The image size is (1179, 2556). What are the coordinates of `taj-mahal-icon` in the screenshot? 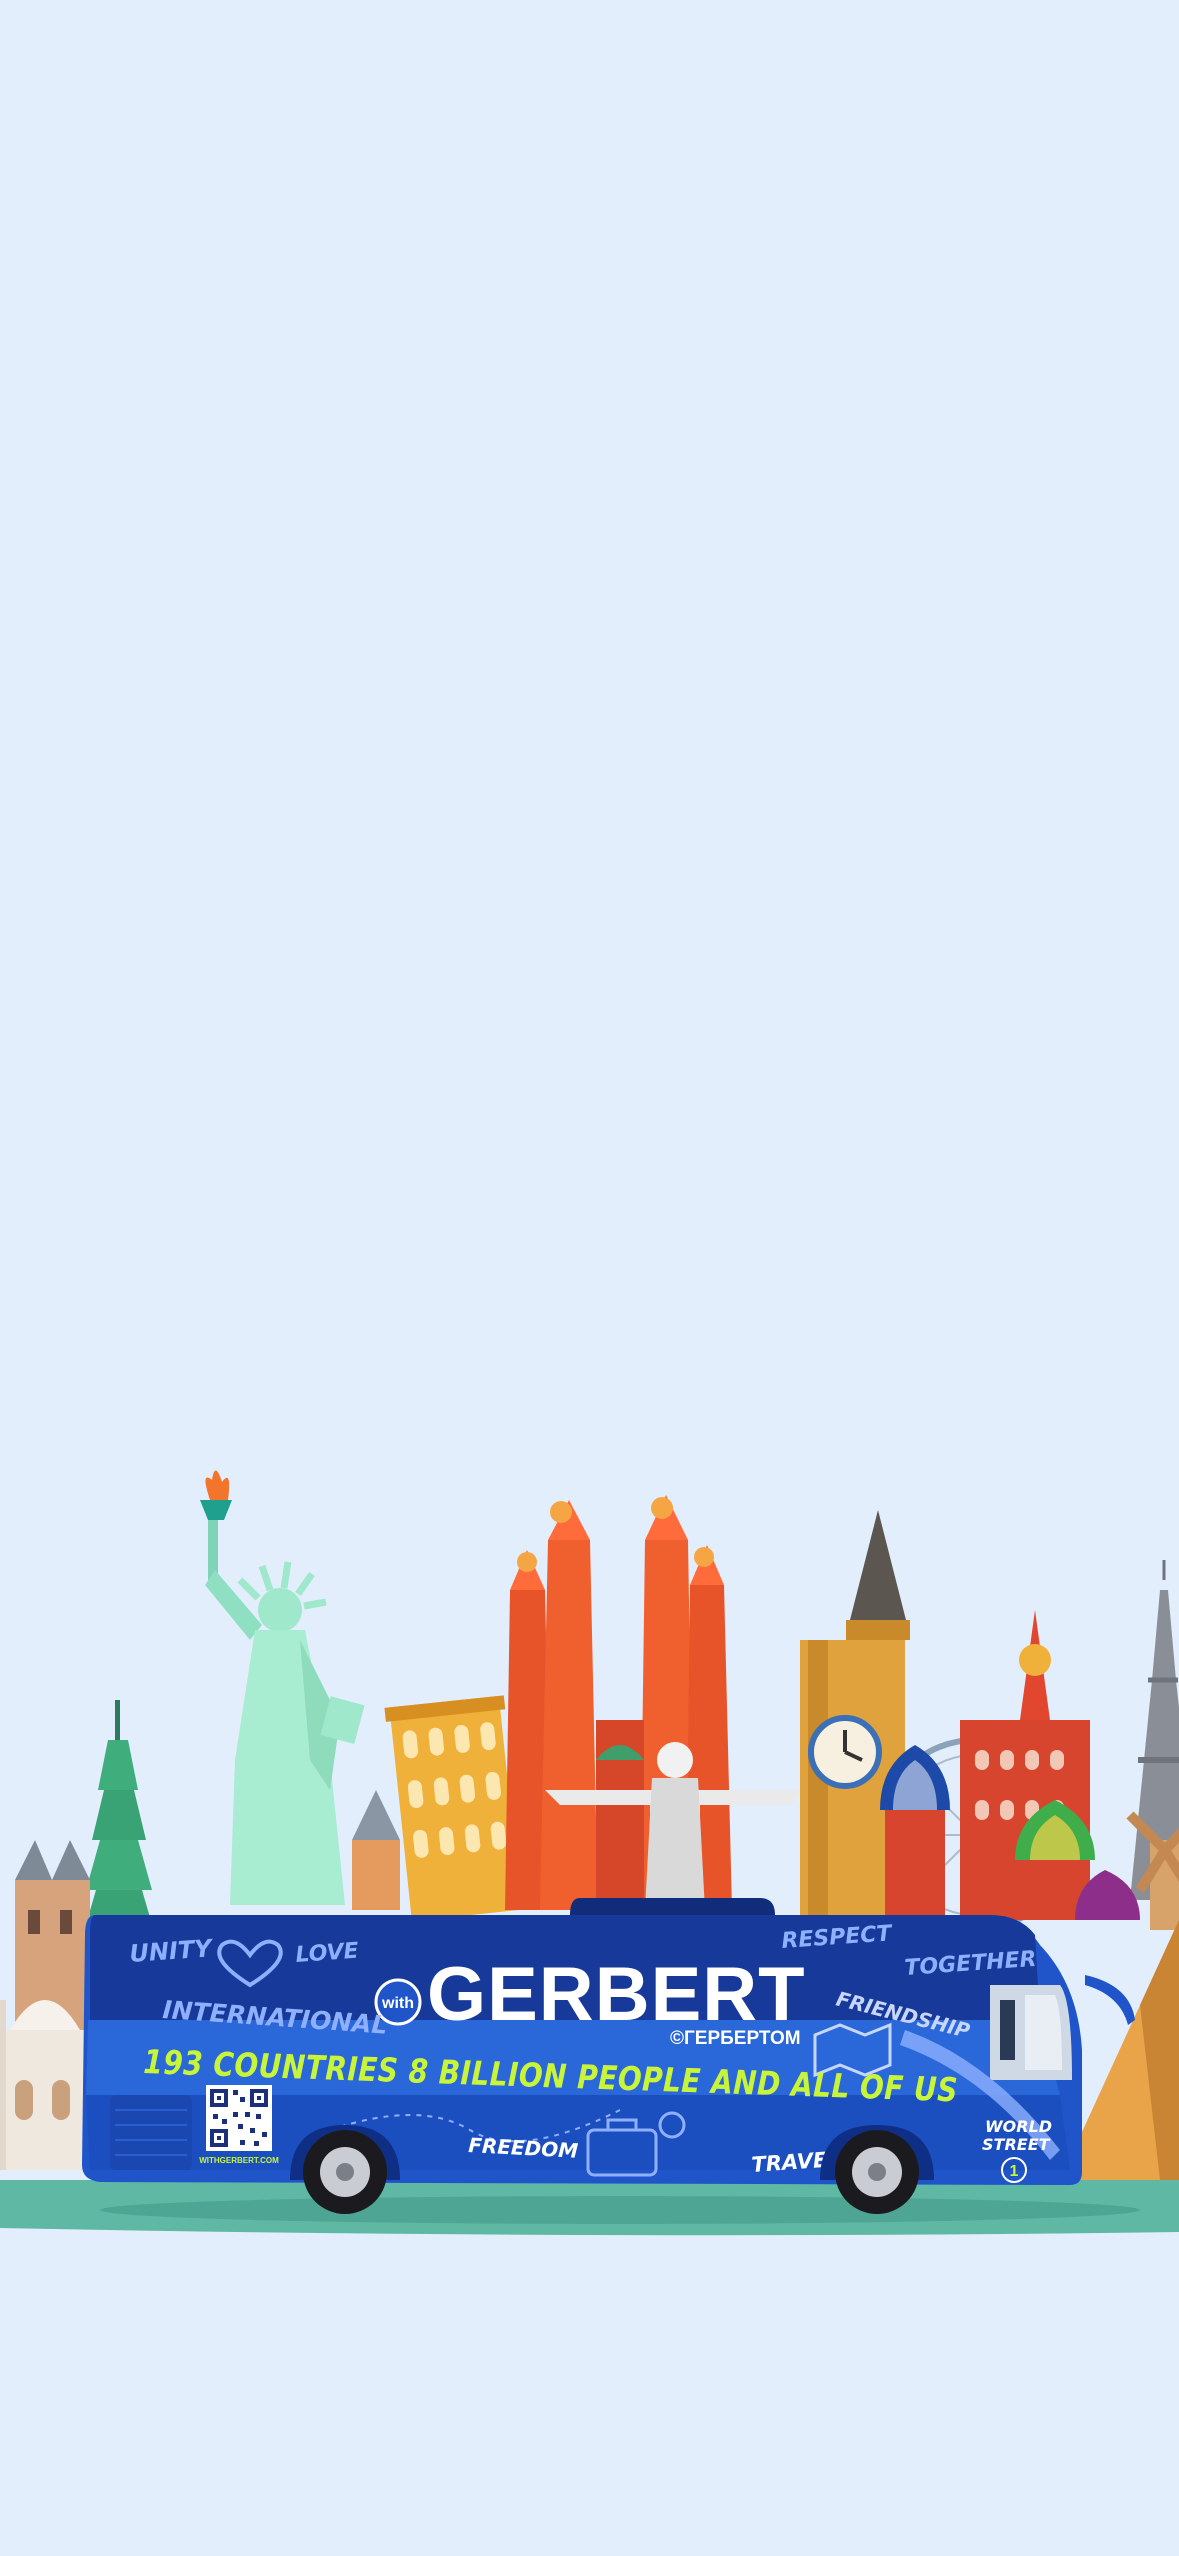 It's located at (45, 2085).